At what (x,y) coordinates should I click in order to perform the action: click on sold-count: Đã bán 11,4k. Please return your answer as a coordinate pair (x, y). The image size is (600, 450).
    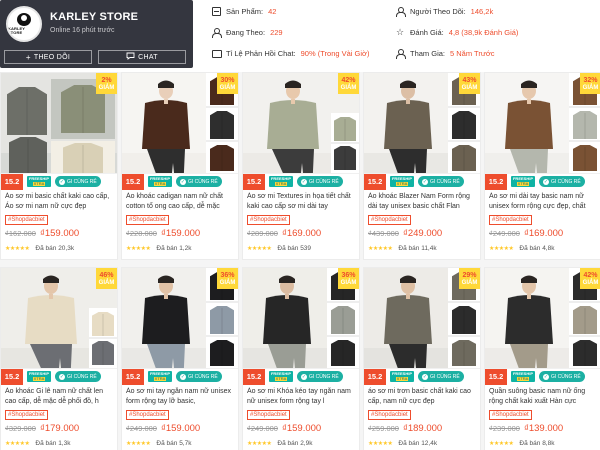
    Looking at the image, I should click on (417, 248).